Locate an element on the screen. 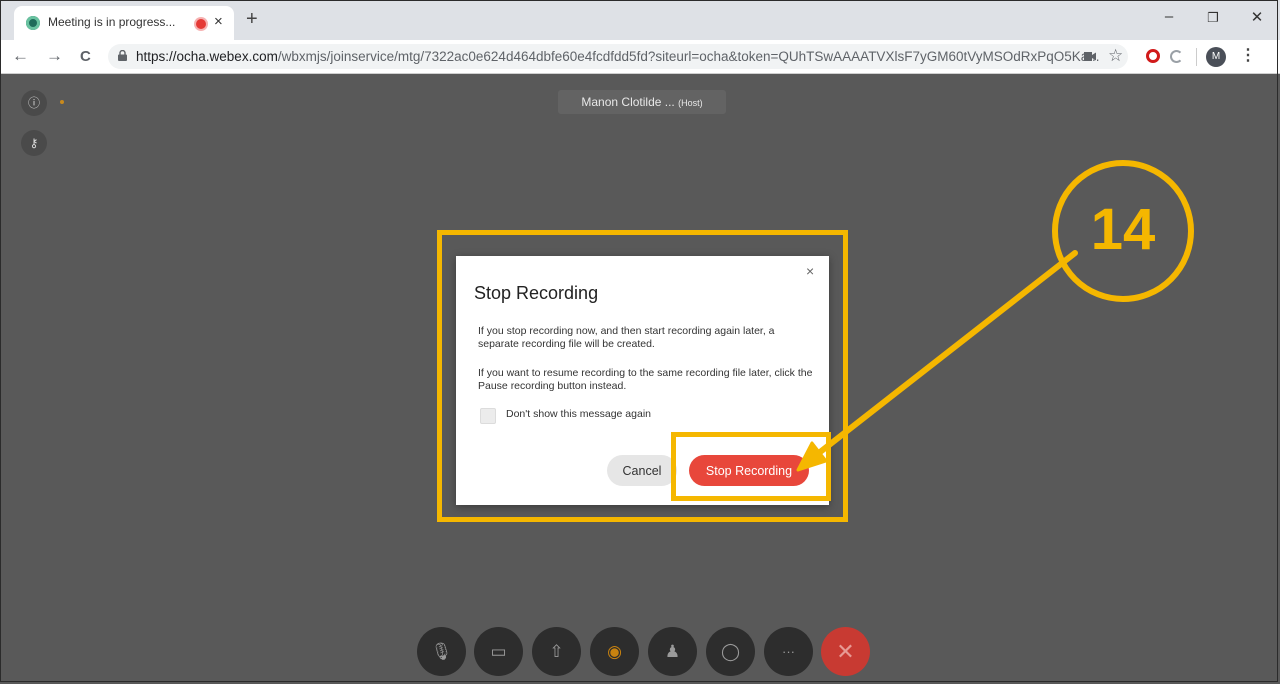 The width and height of the screenshot is (1280, 684). chat-icon: ◯ is located at coordinates (730, 651).